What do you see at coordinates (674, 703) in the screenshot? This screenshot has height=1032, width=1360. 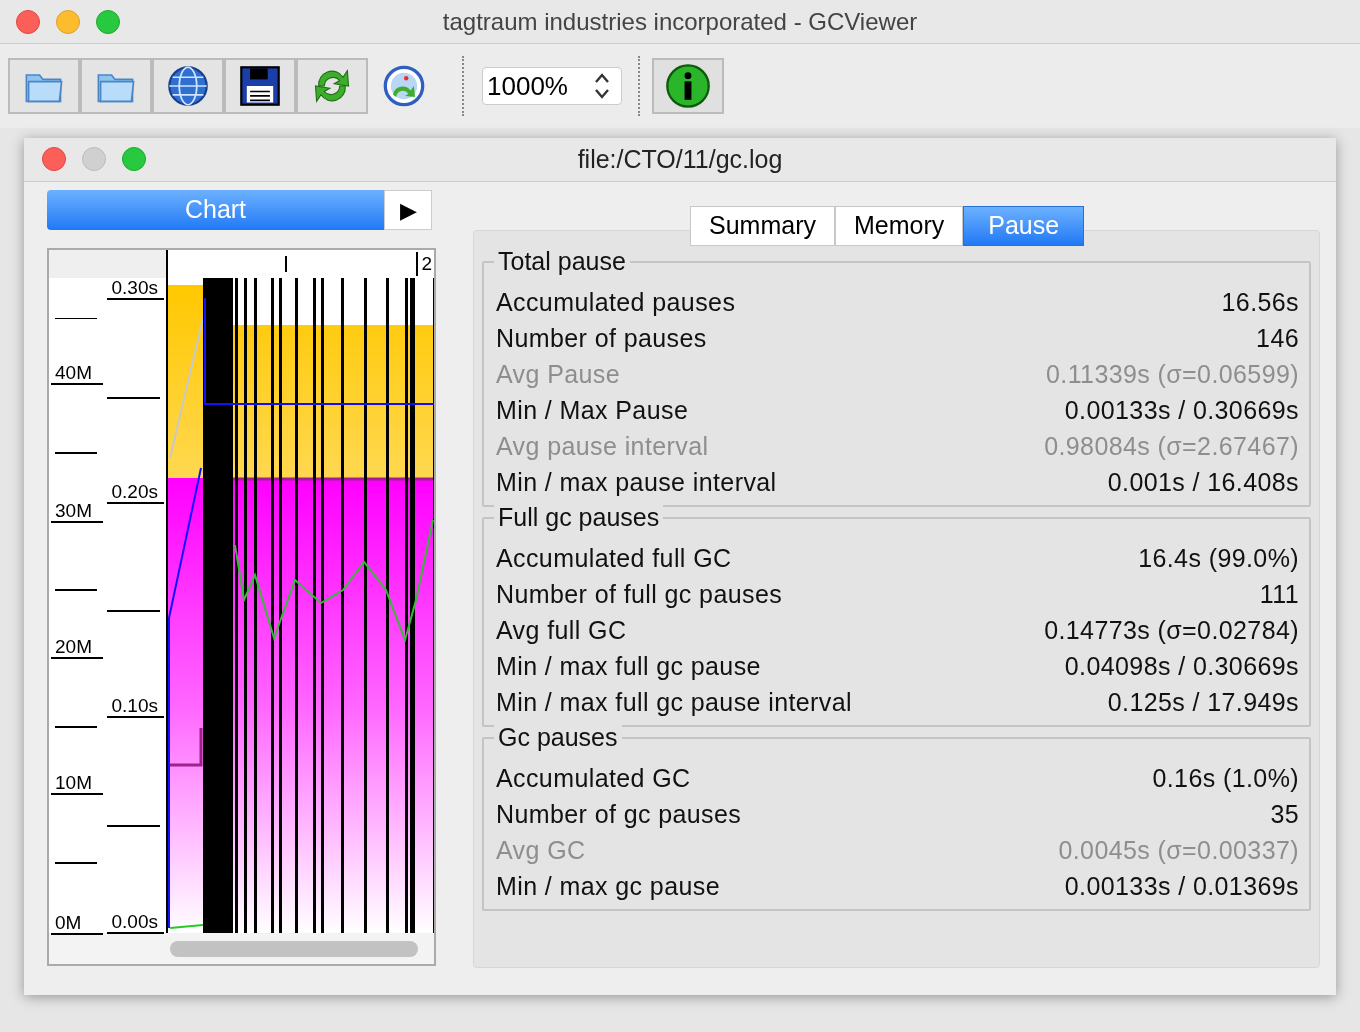 I see `stat-label: Min / max full gc pause interval` at bounding box center [674, 703].